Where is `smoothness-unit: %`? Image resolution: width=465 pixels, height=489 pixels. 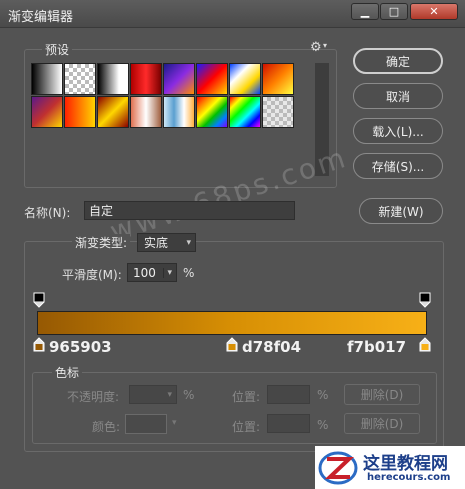 smoothness-unit: % is located at coordinates (189, 273).